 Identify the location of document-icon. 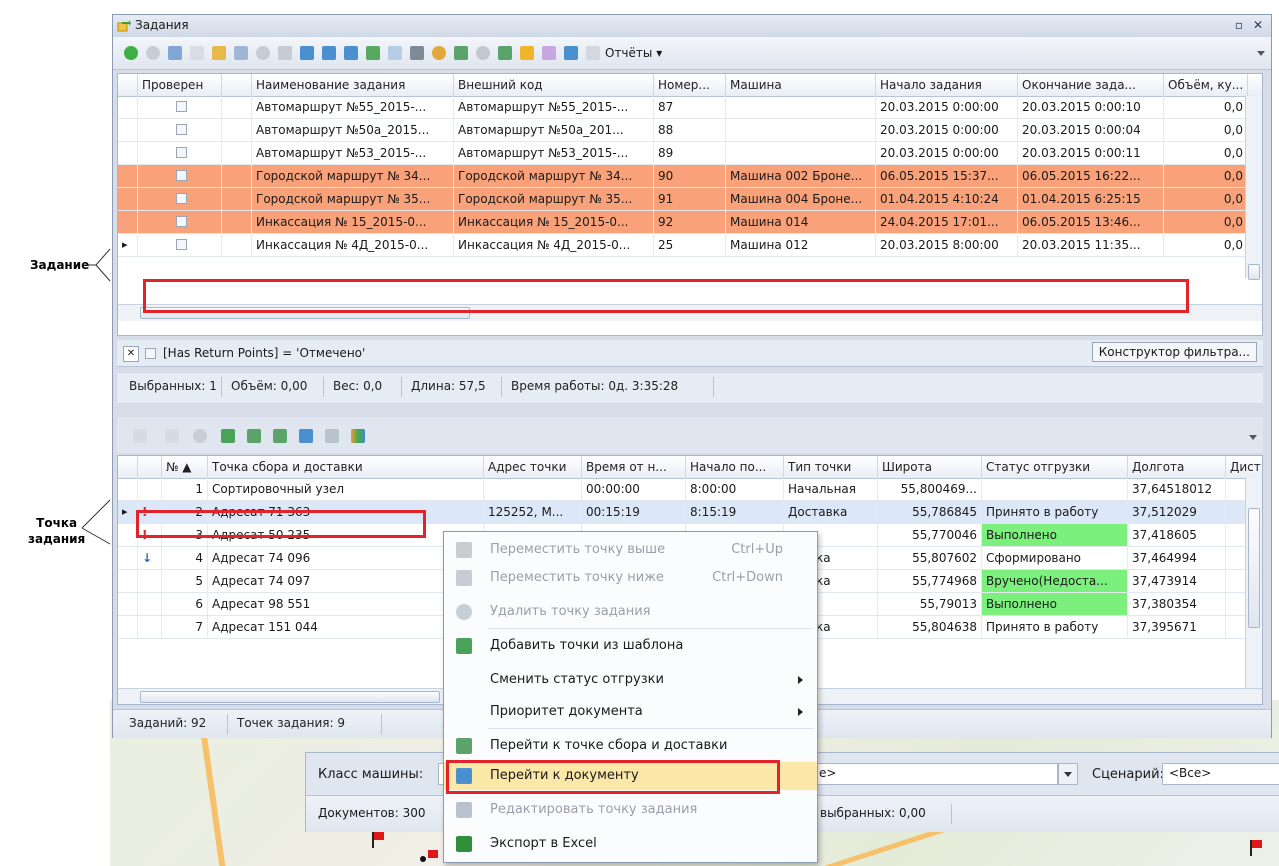
(571, 53).